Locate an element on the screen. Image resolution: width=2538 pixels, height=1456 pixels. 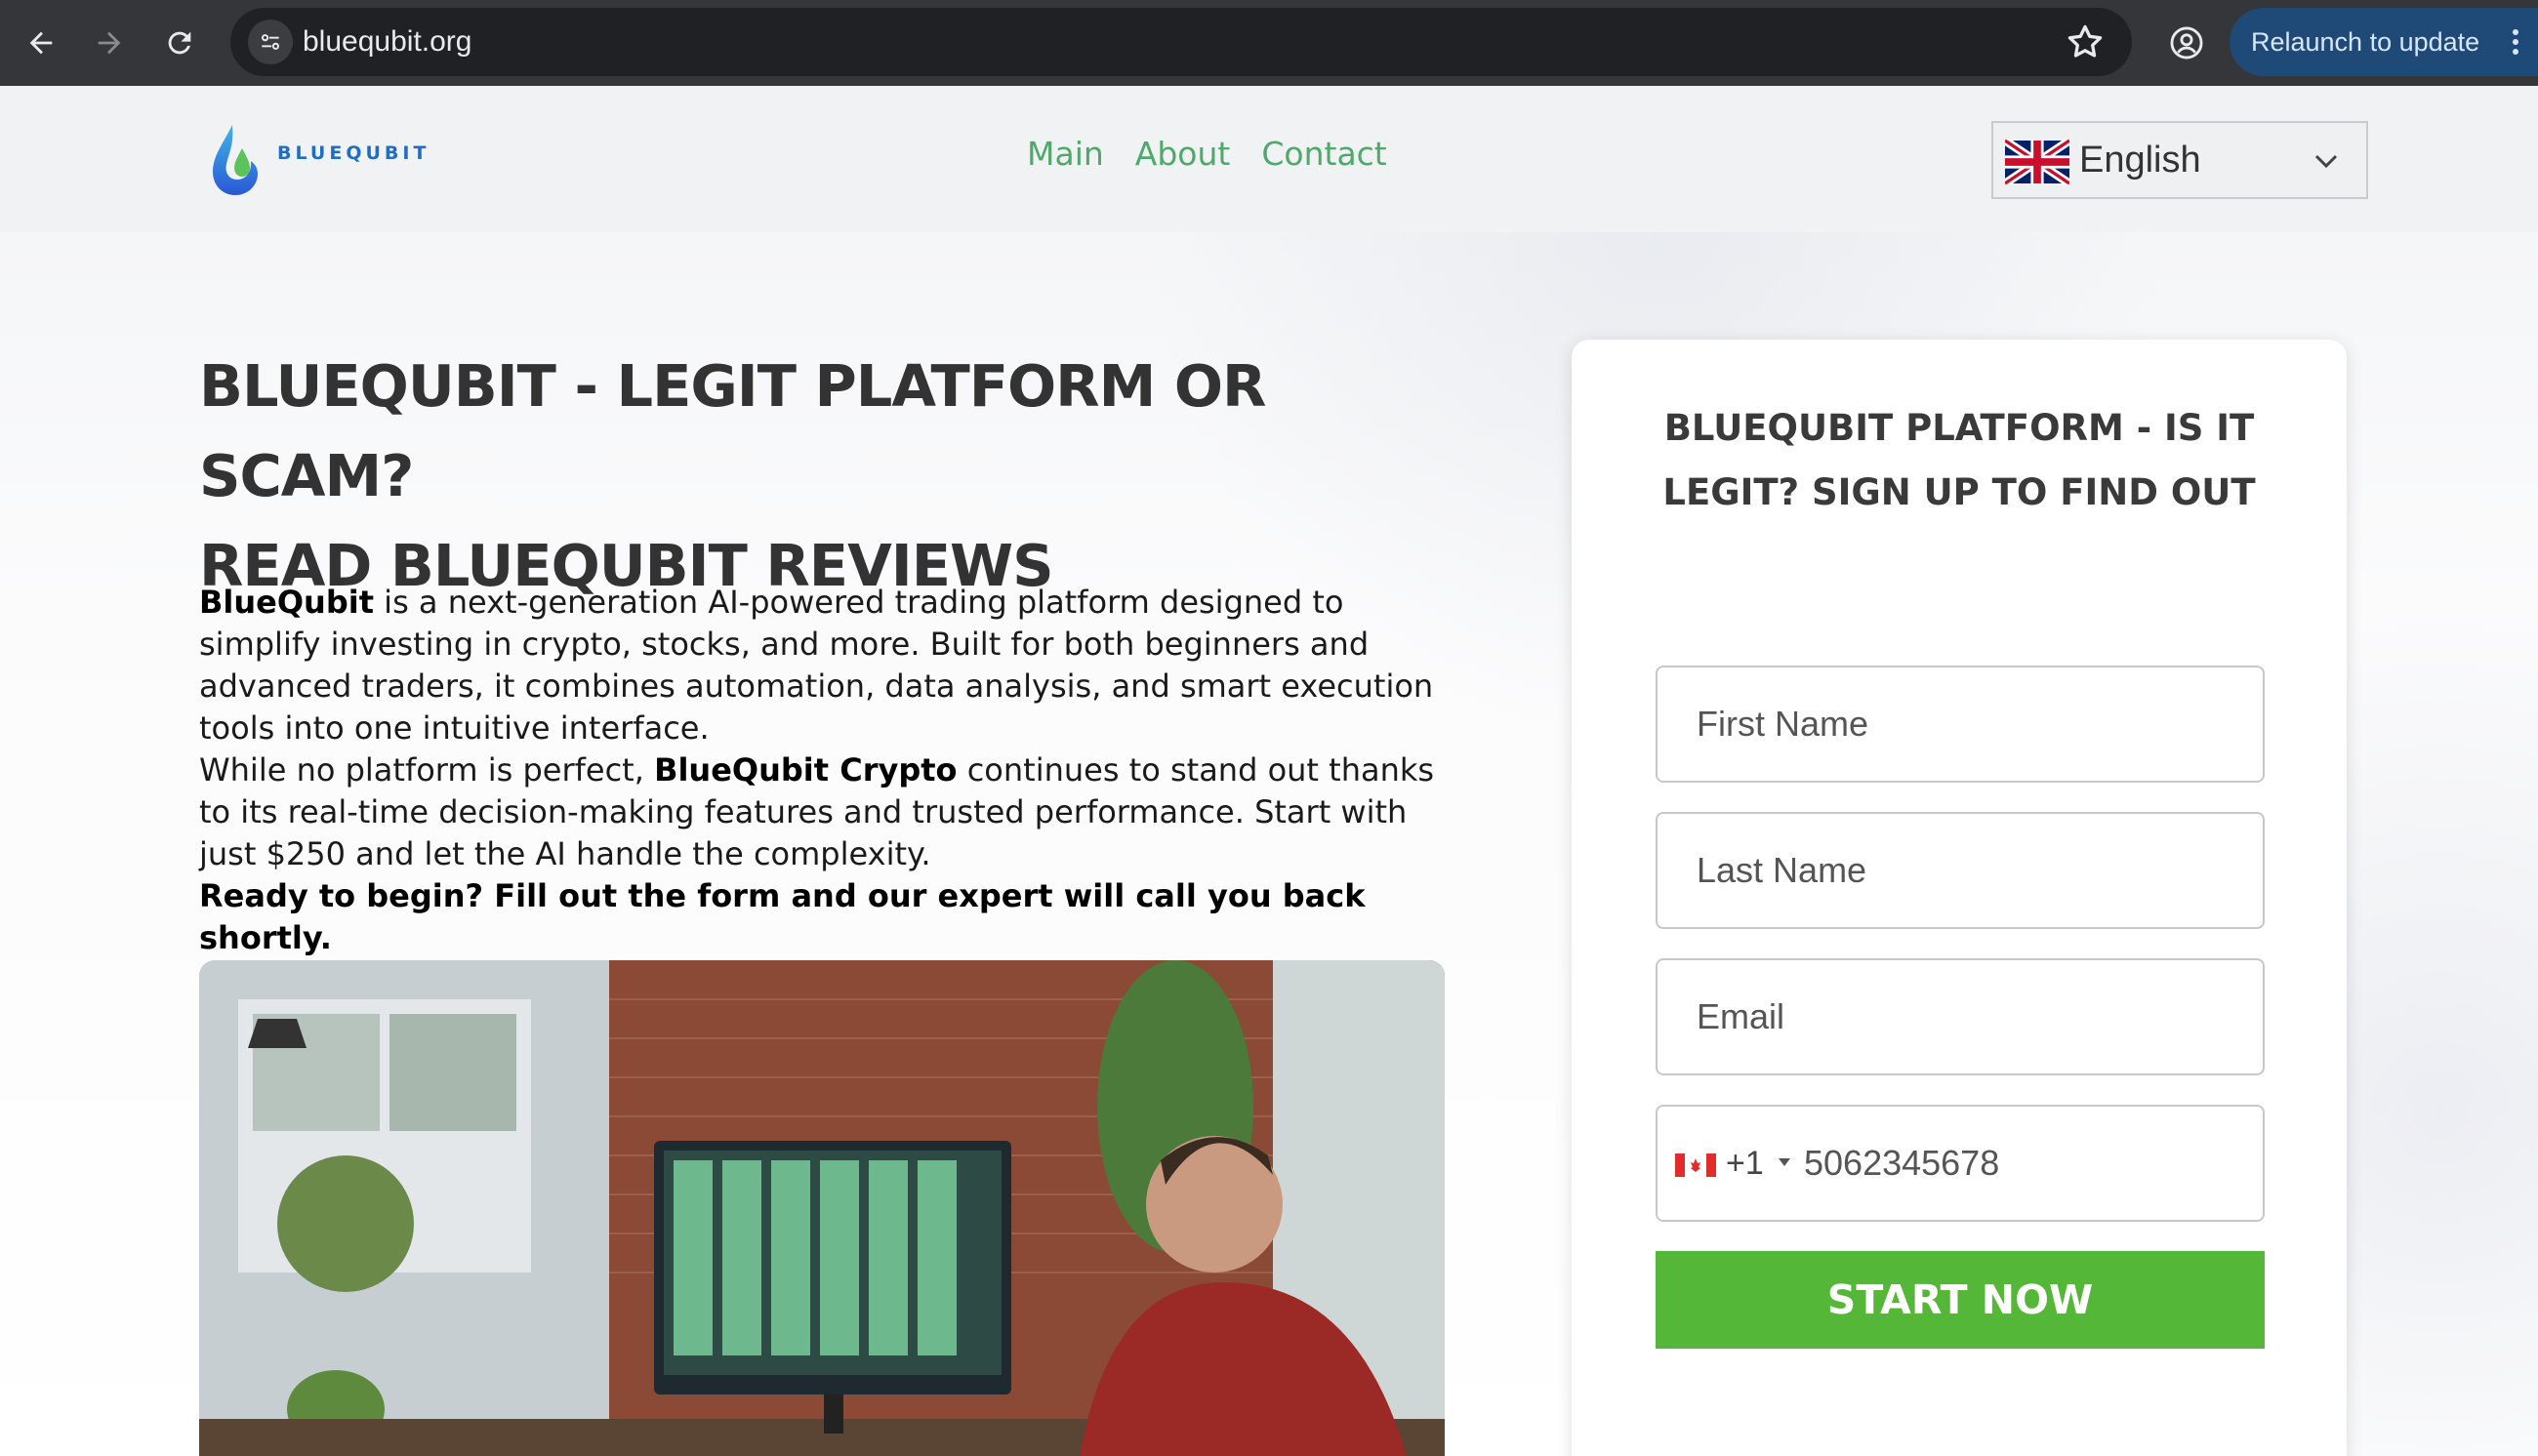
site-logo: BLUEQUBIT is located at coordinates (317, 160).